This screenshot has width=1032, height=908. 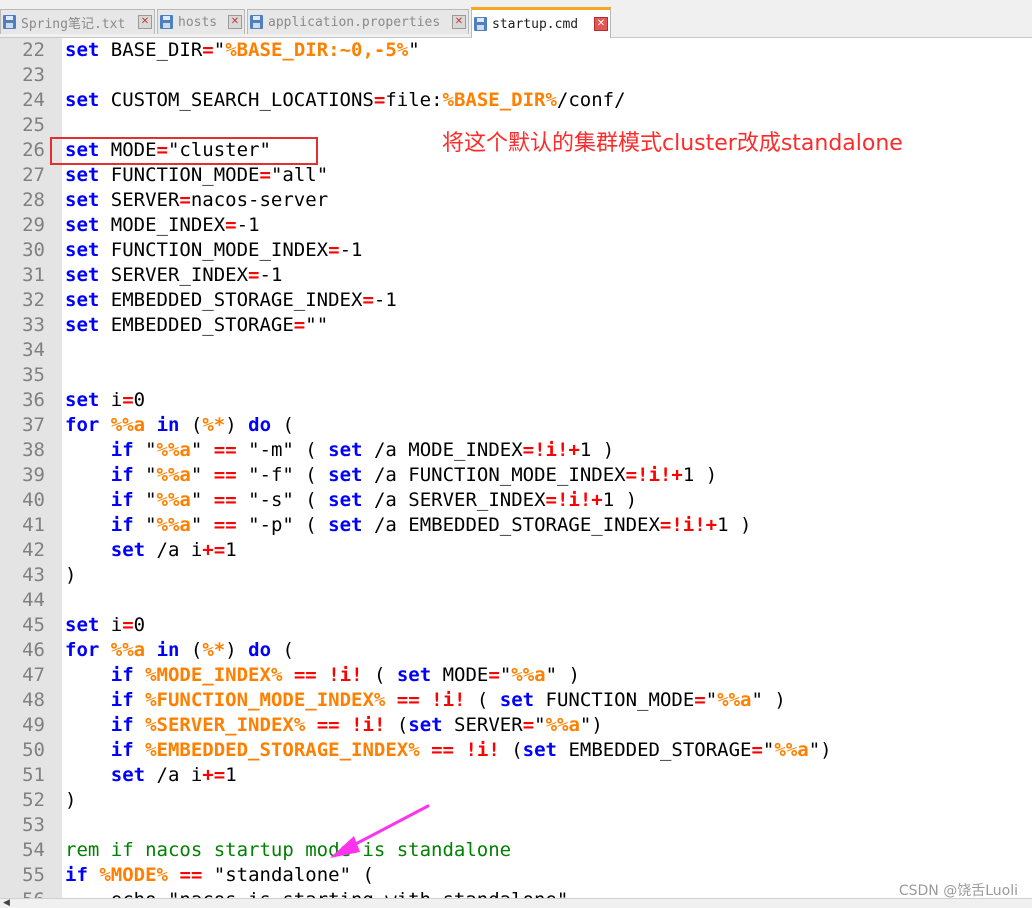 I want to click on code-line: 22 set BASE_DIR="%BASE_DIR:~0,-5%", so click(x=516, y=50).